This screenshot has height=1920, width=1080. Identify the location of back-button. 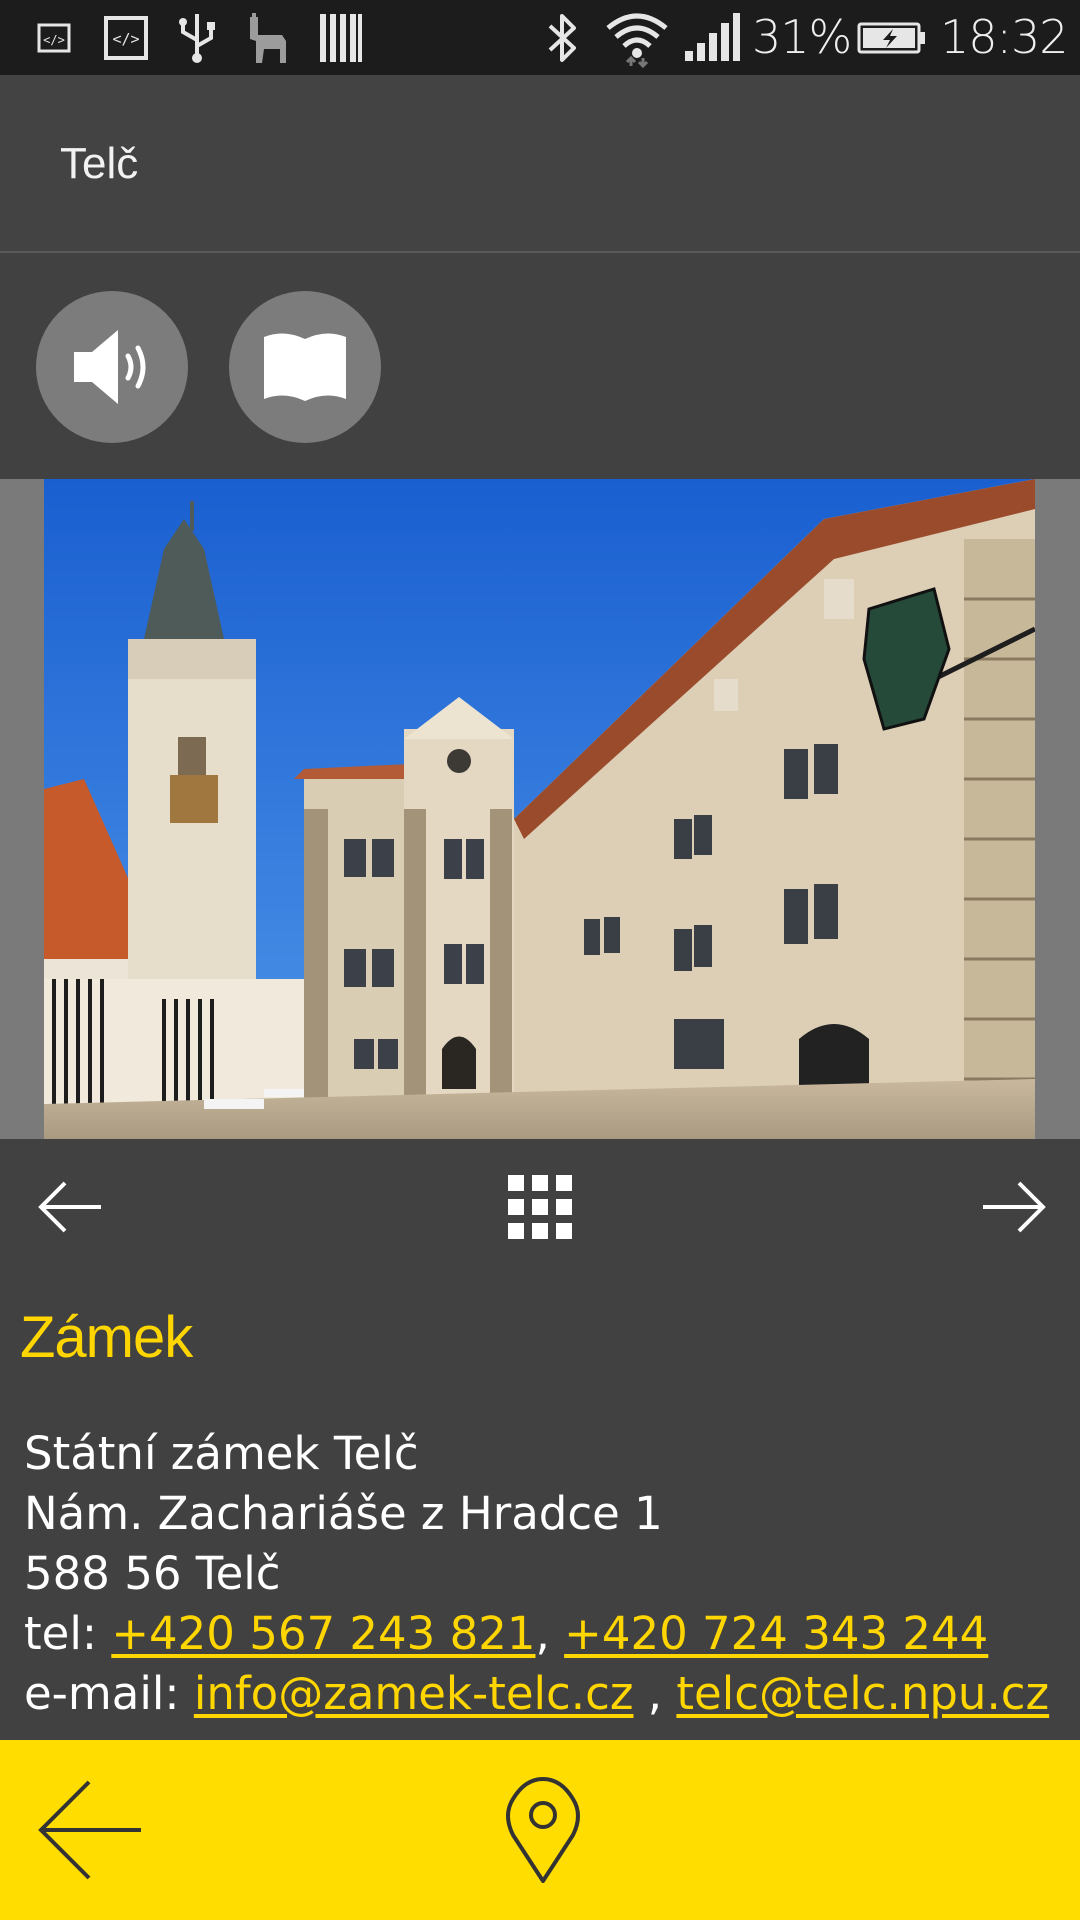
(90, 1830).